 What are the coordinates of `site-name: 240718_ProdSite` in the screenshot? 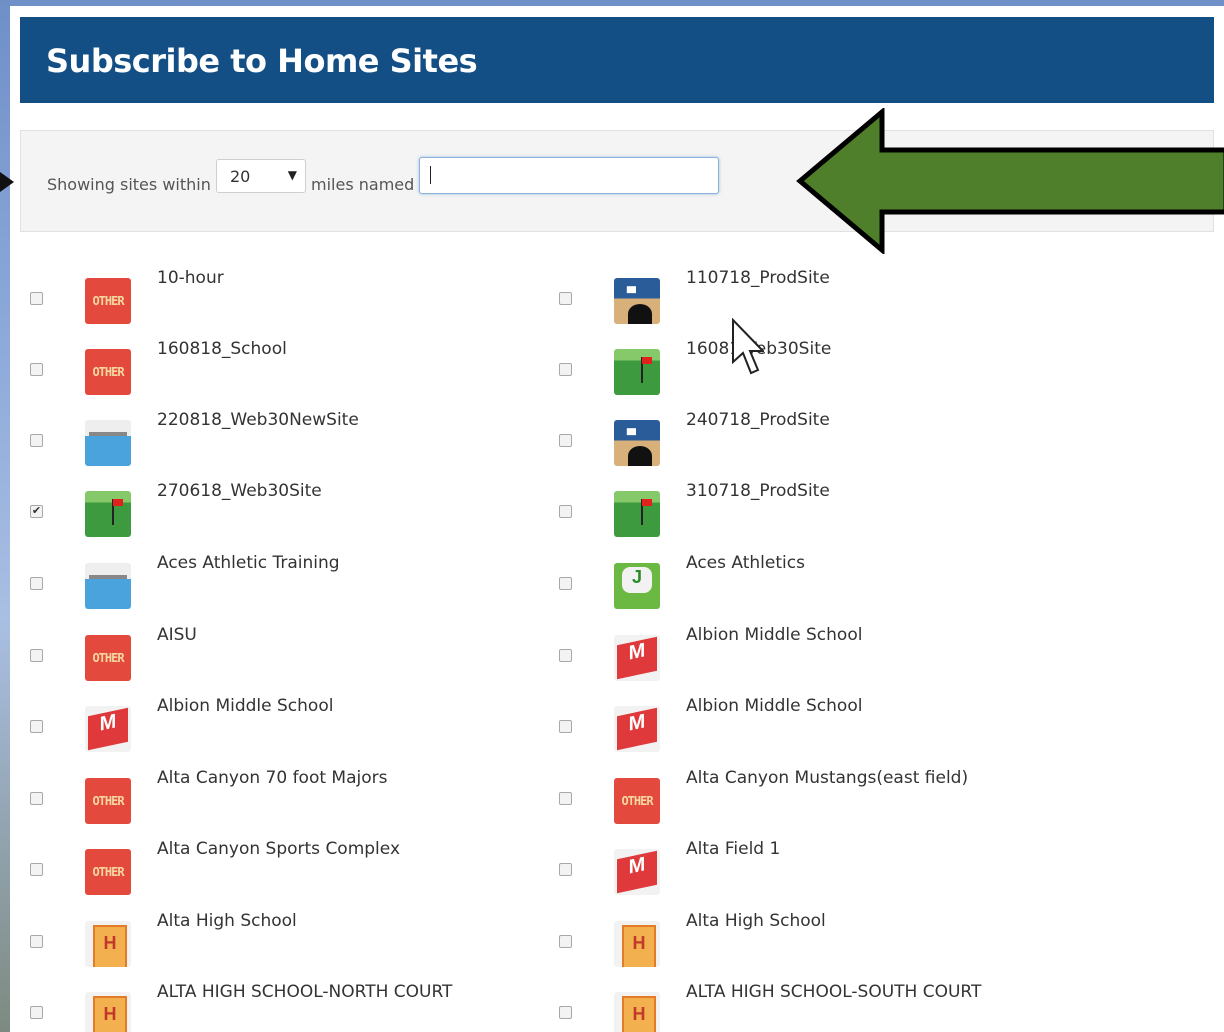 It's located at (758, 420).